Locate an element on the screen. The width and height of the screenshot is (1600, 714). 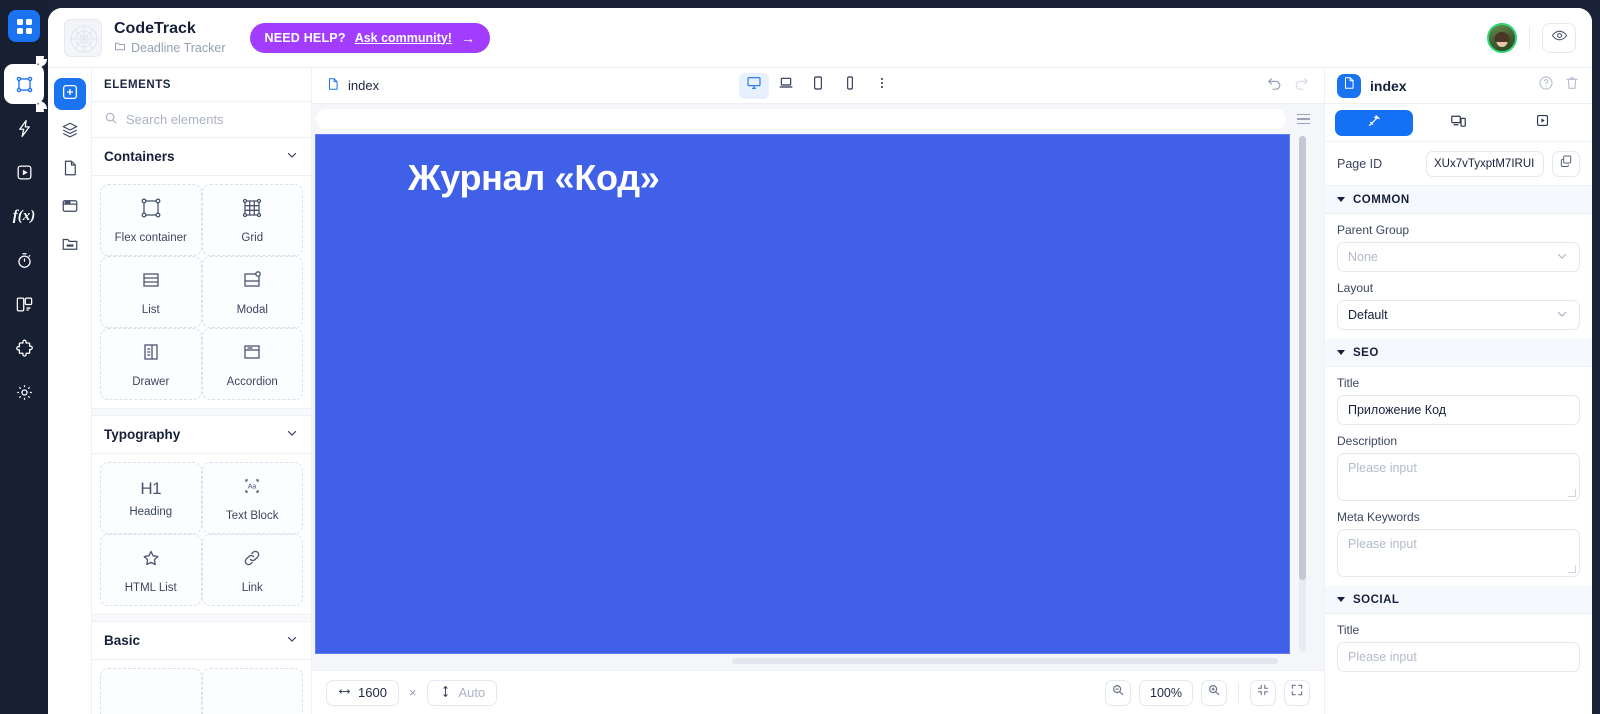
element-card-list: List is located at coordinates (151, 292).